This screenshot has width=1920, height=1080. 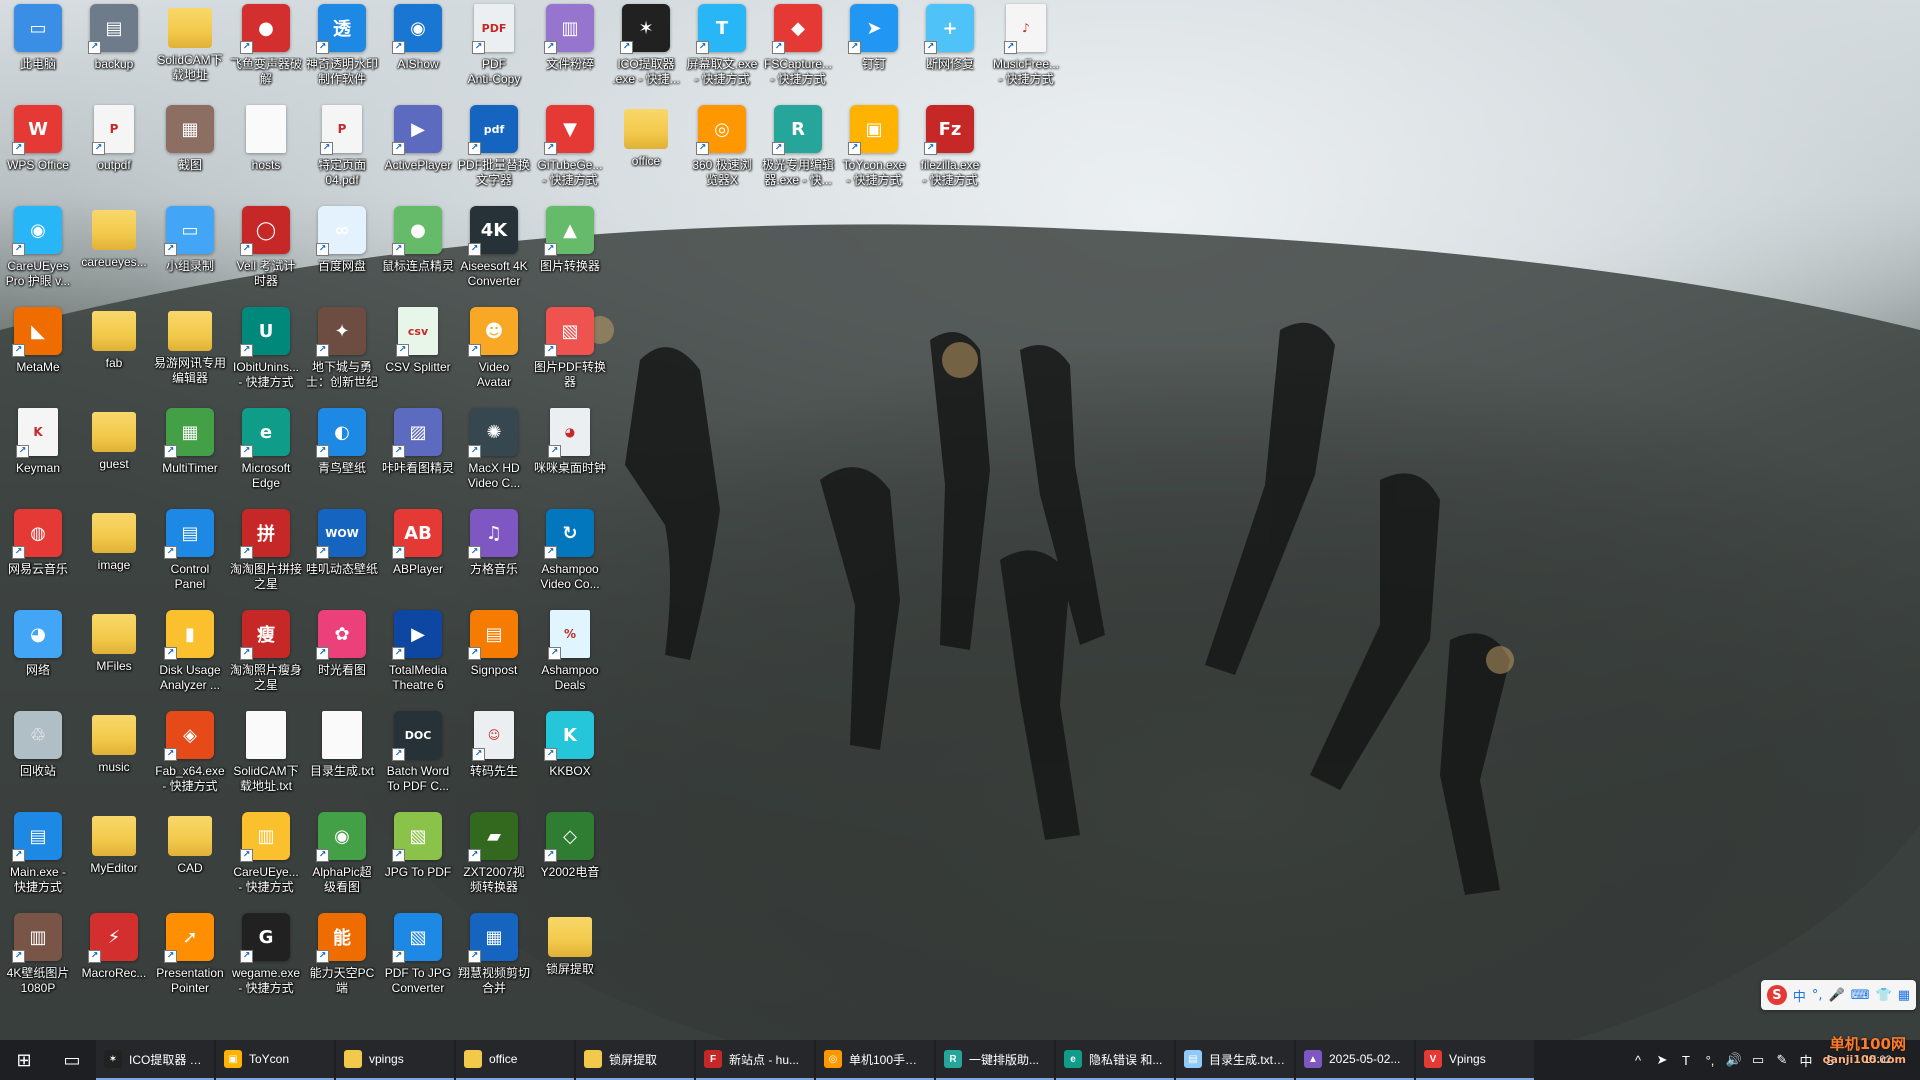 I want to click on taskbar-button: vpings, so click(x=395, y=1060).